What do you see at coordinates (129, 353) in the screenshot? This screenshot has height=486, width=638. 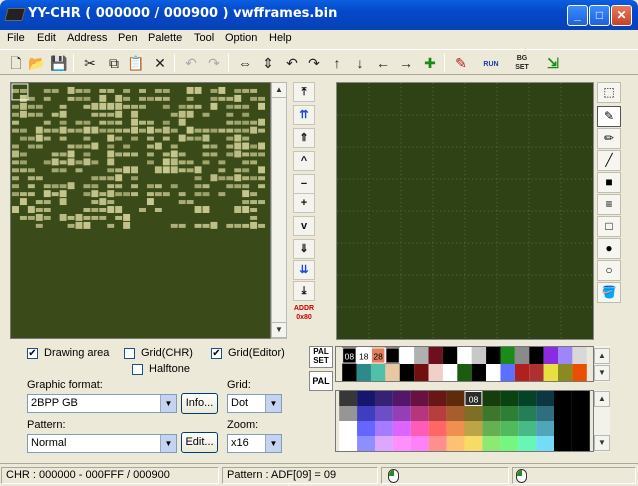 I see `grid-chr-checkbox` at bounding box center [129, 353].